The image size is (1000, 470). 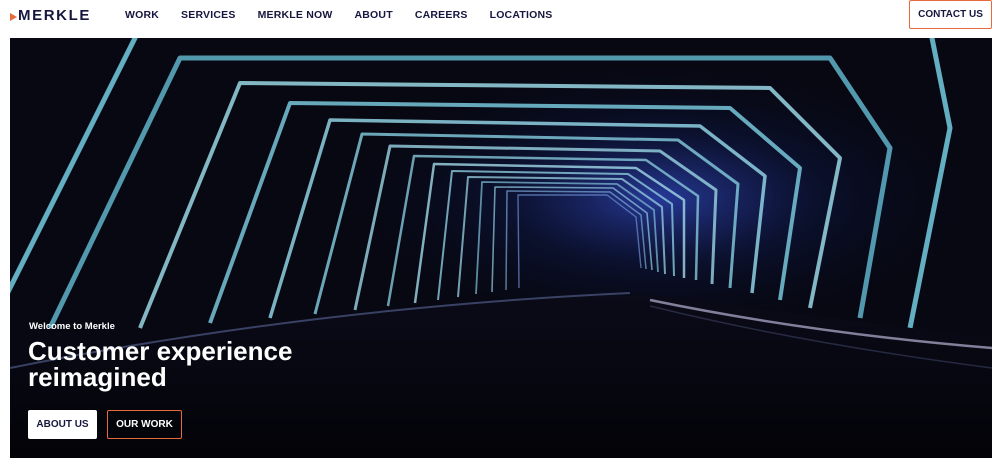 I want to click on hero-eyebrow: Welcome to Merkle, so click(x=72, y=326).